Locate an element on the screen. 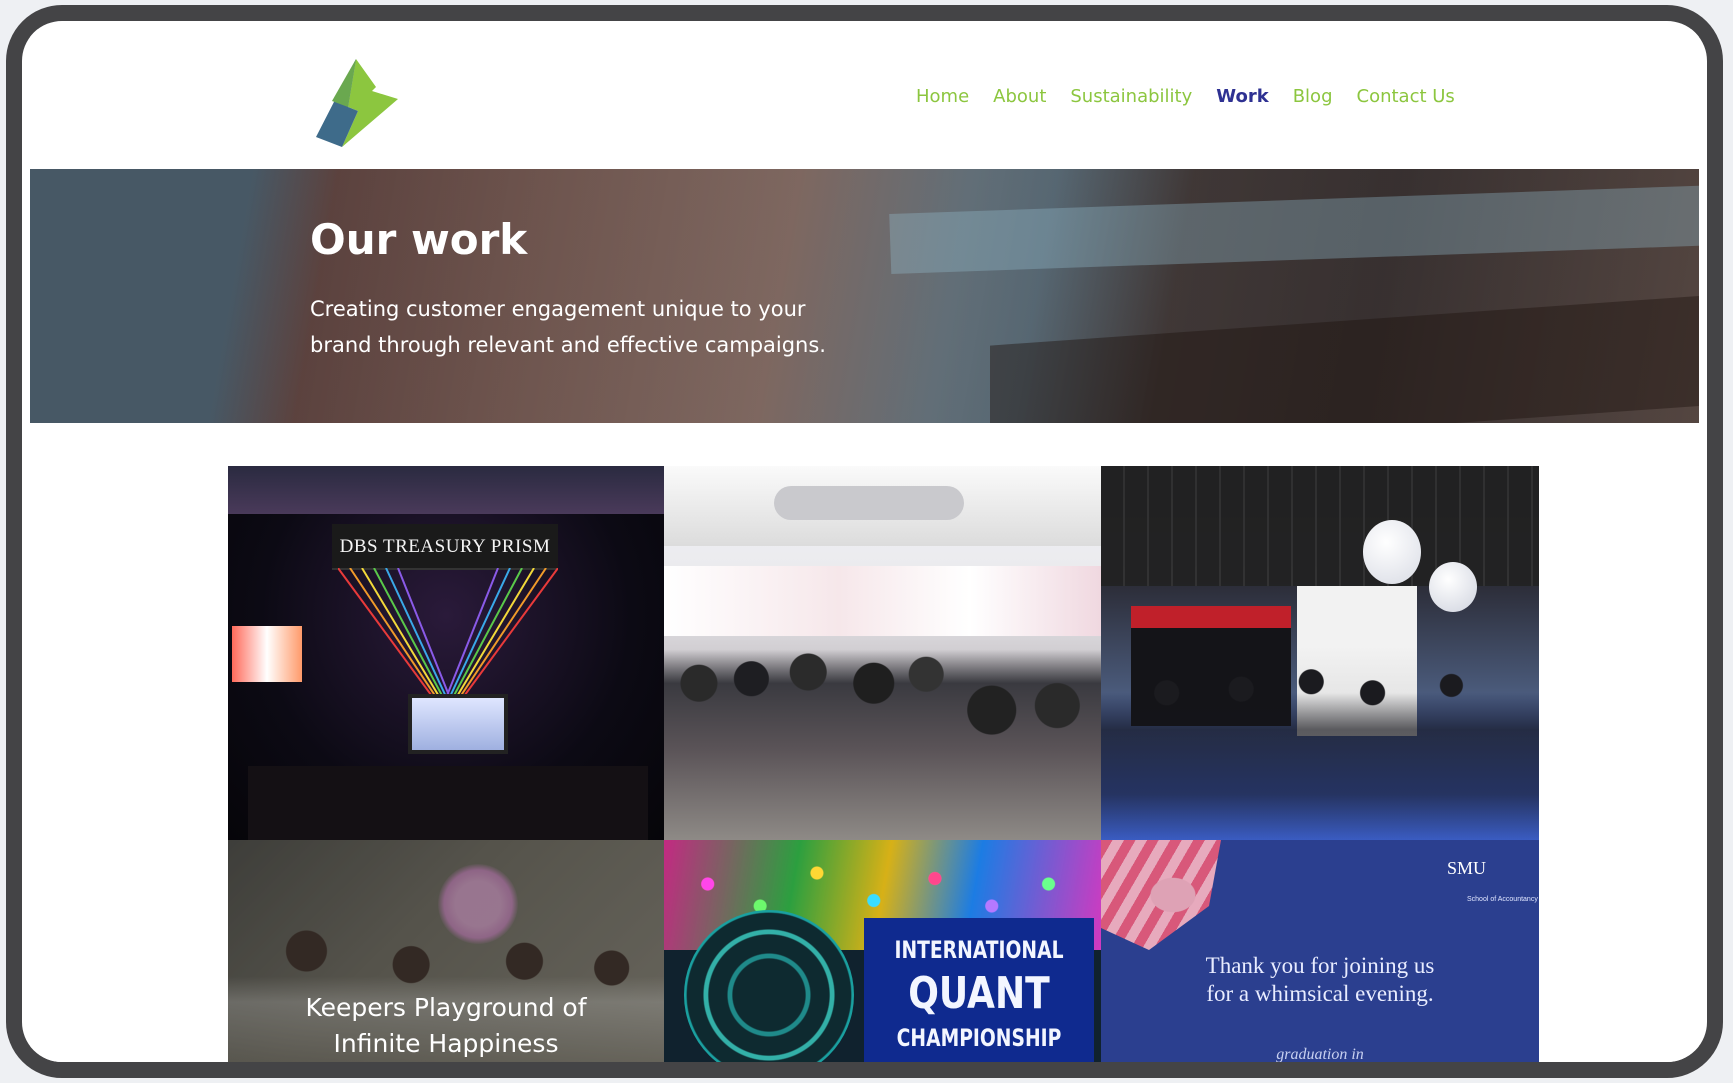 Image resolution: width=1733 pixels, height=1083 pixels. script-text: graduation in is located at coordinates (1320, 1054).